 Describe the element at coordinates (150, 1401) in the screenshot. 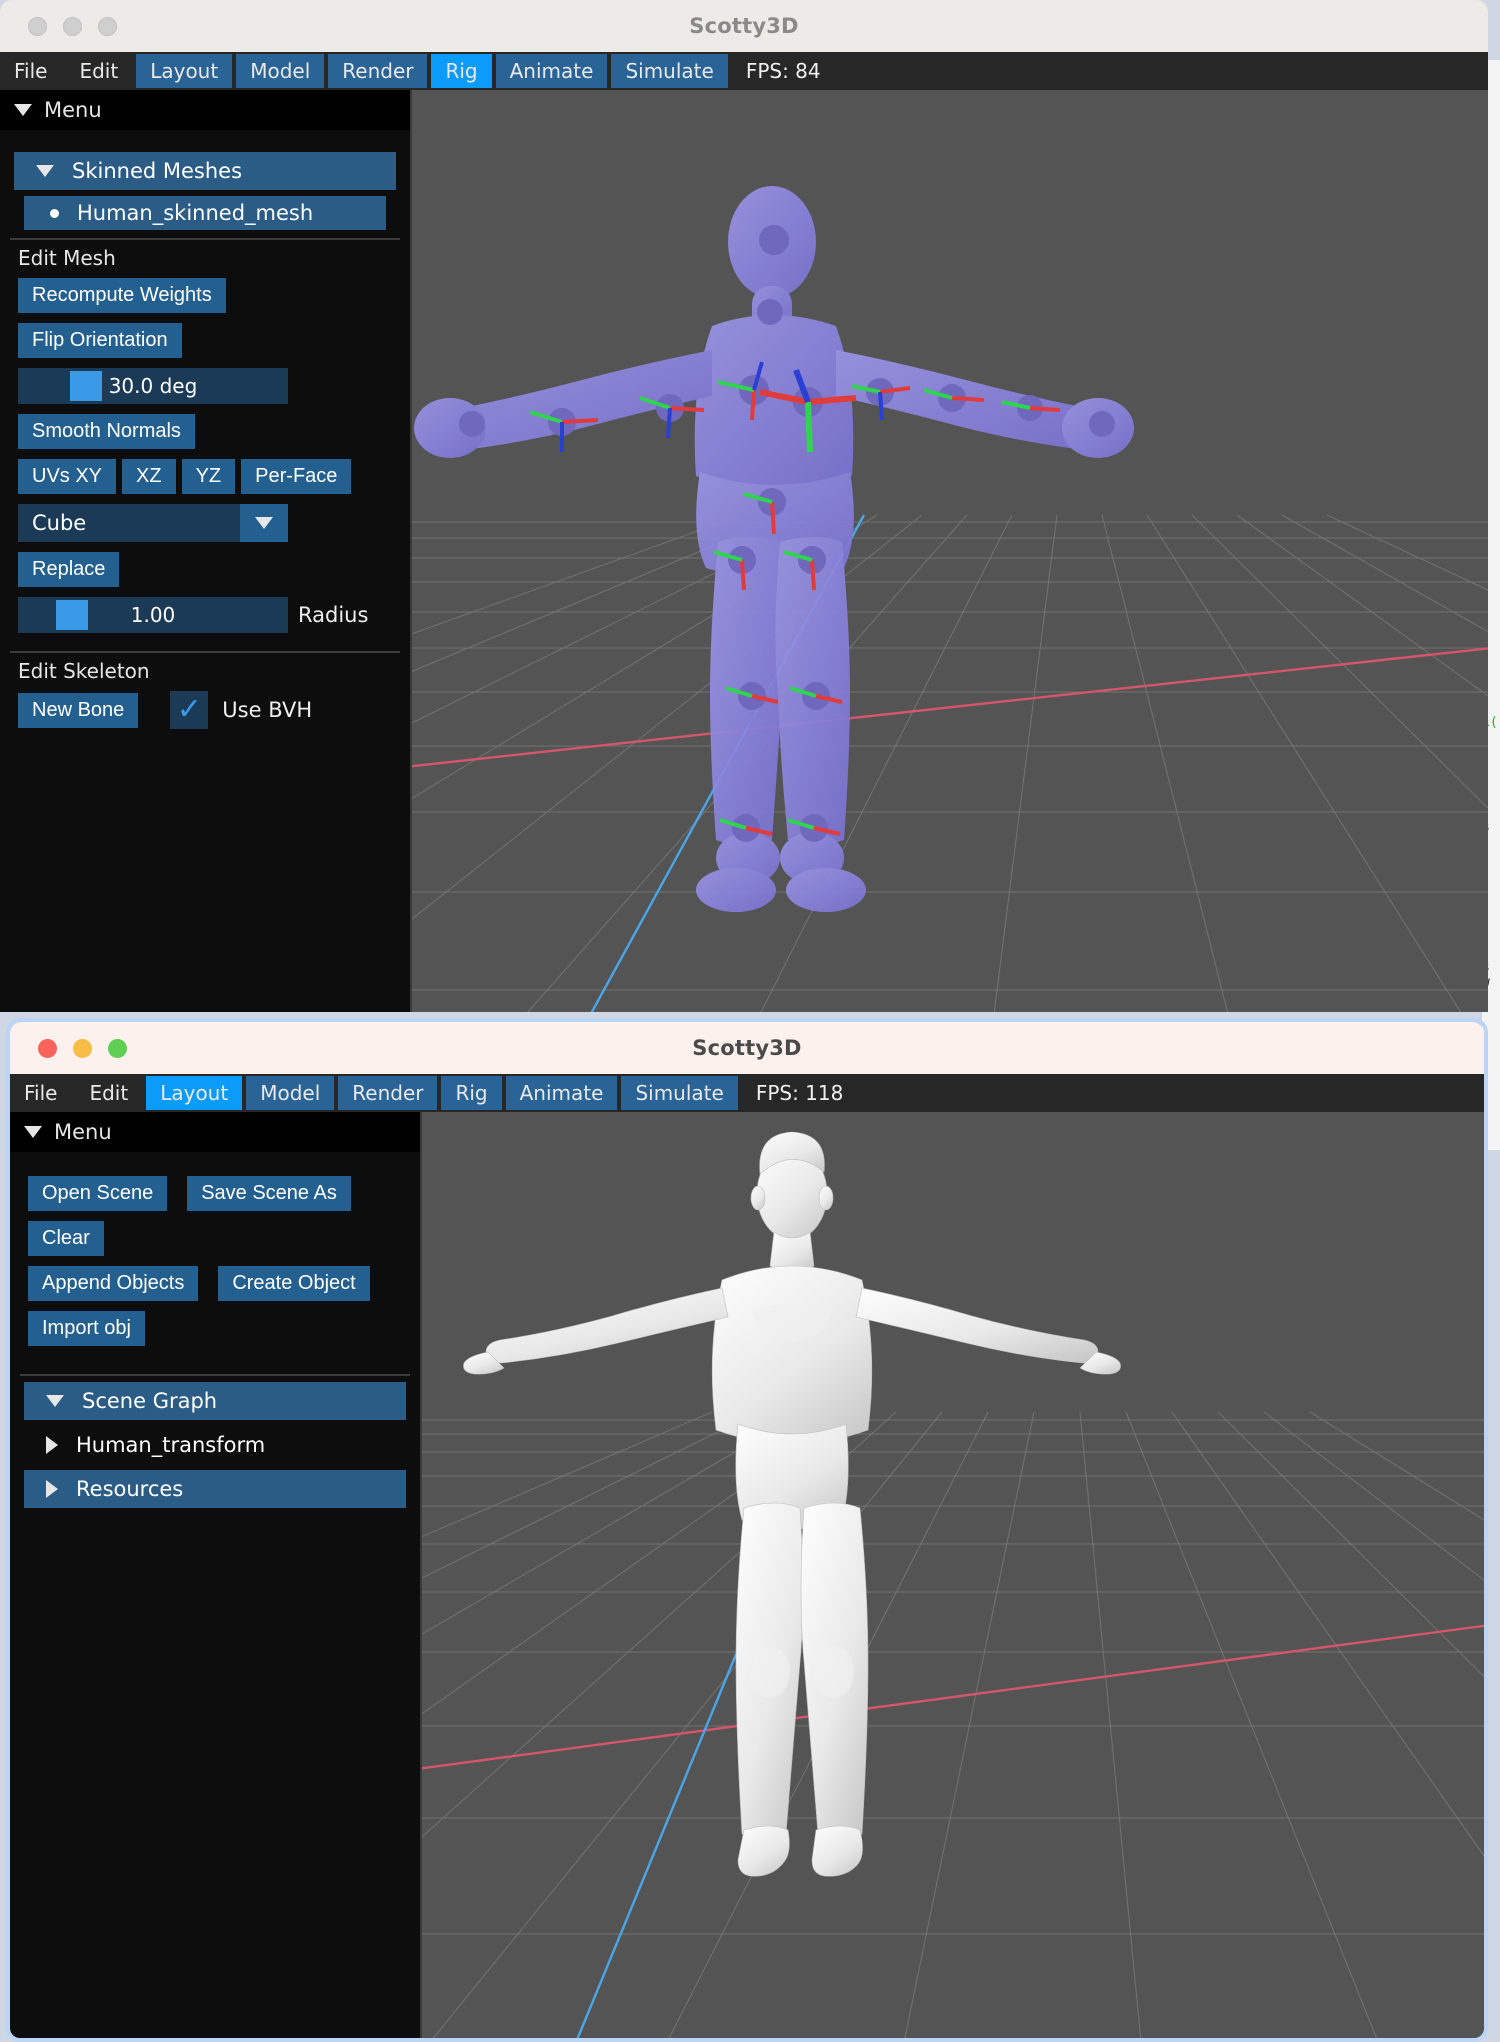

I see `section-scene-graph-label: Scene Graph` at that location.